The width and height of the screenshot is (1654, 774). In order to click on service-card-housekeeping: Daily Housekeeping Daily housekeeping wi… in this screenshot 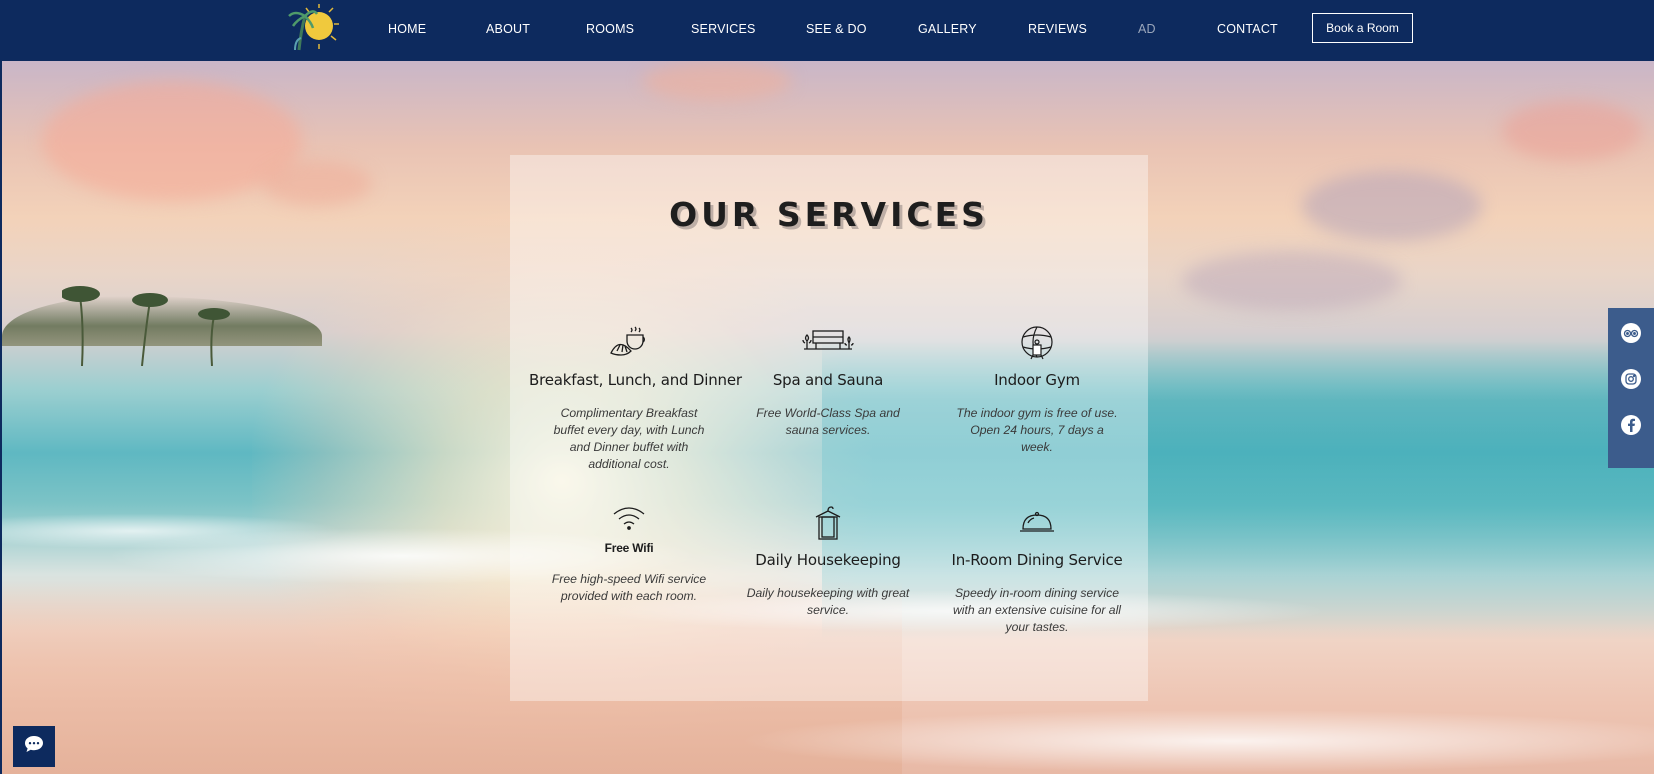, I will do `click(828, 562)`.